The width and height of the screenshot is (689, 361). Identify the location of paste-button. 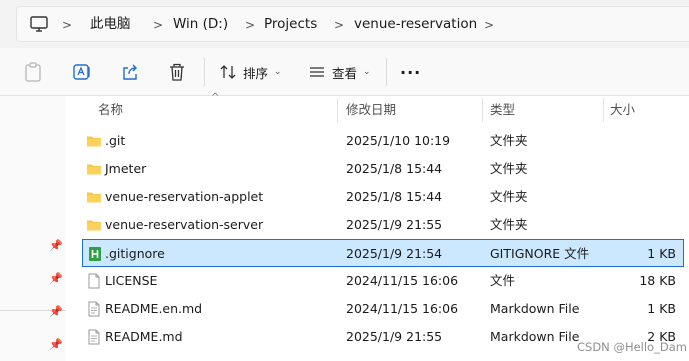
(33, 72).